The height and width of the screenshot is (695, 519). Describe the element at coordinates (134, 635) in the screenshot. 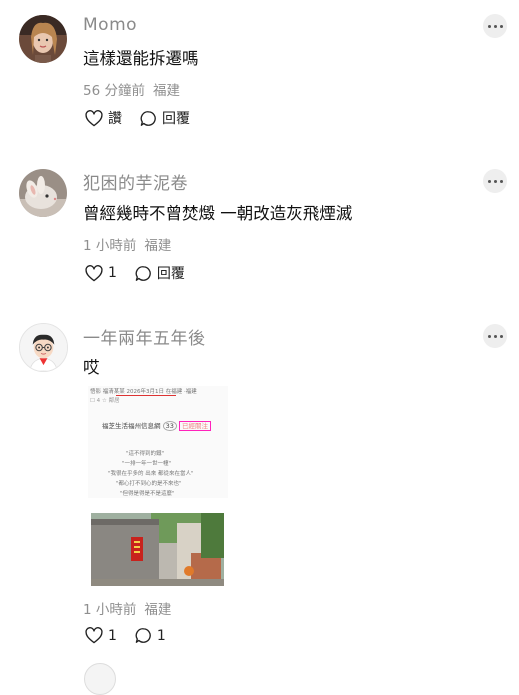

I see `comment-actions: 1 1` at that location.